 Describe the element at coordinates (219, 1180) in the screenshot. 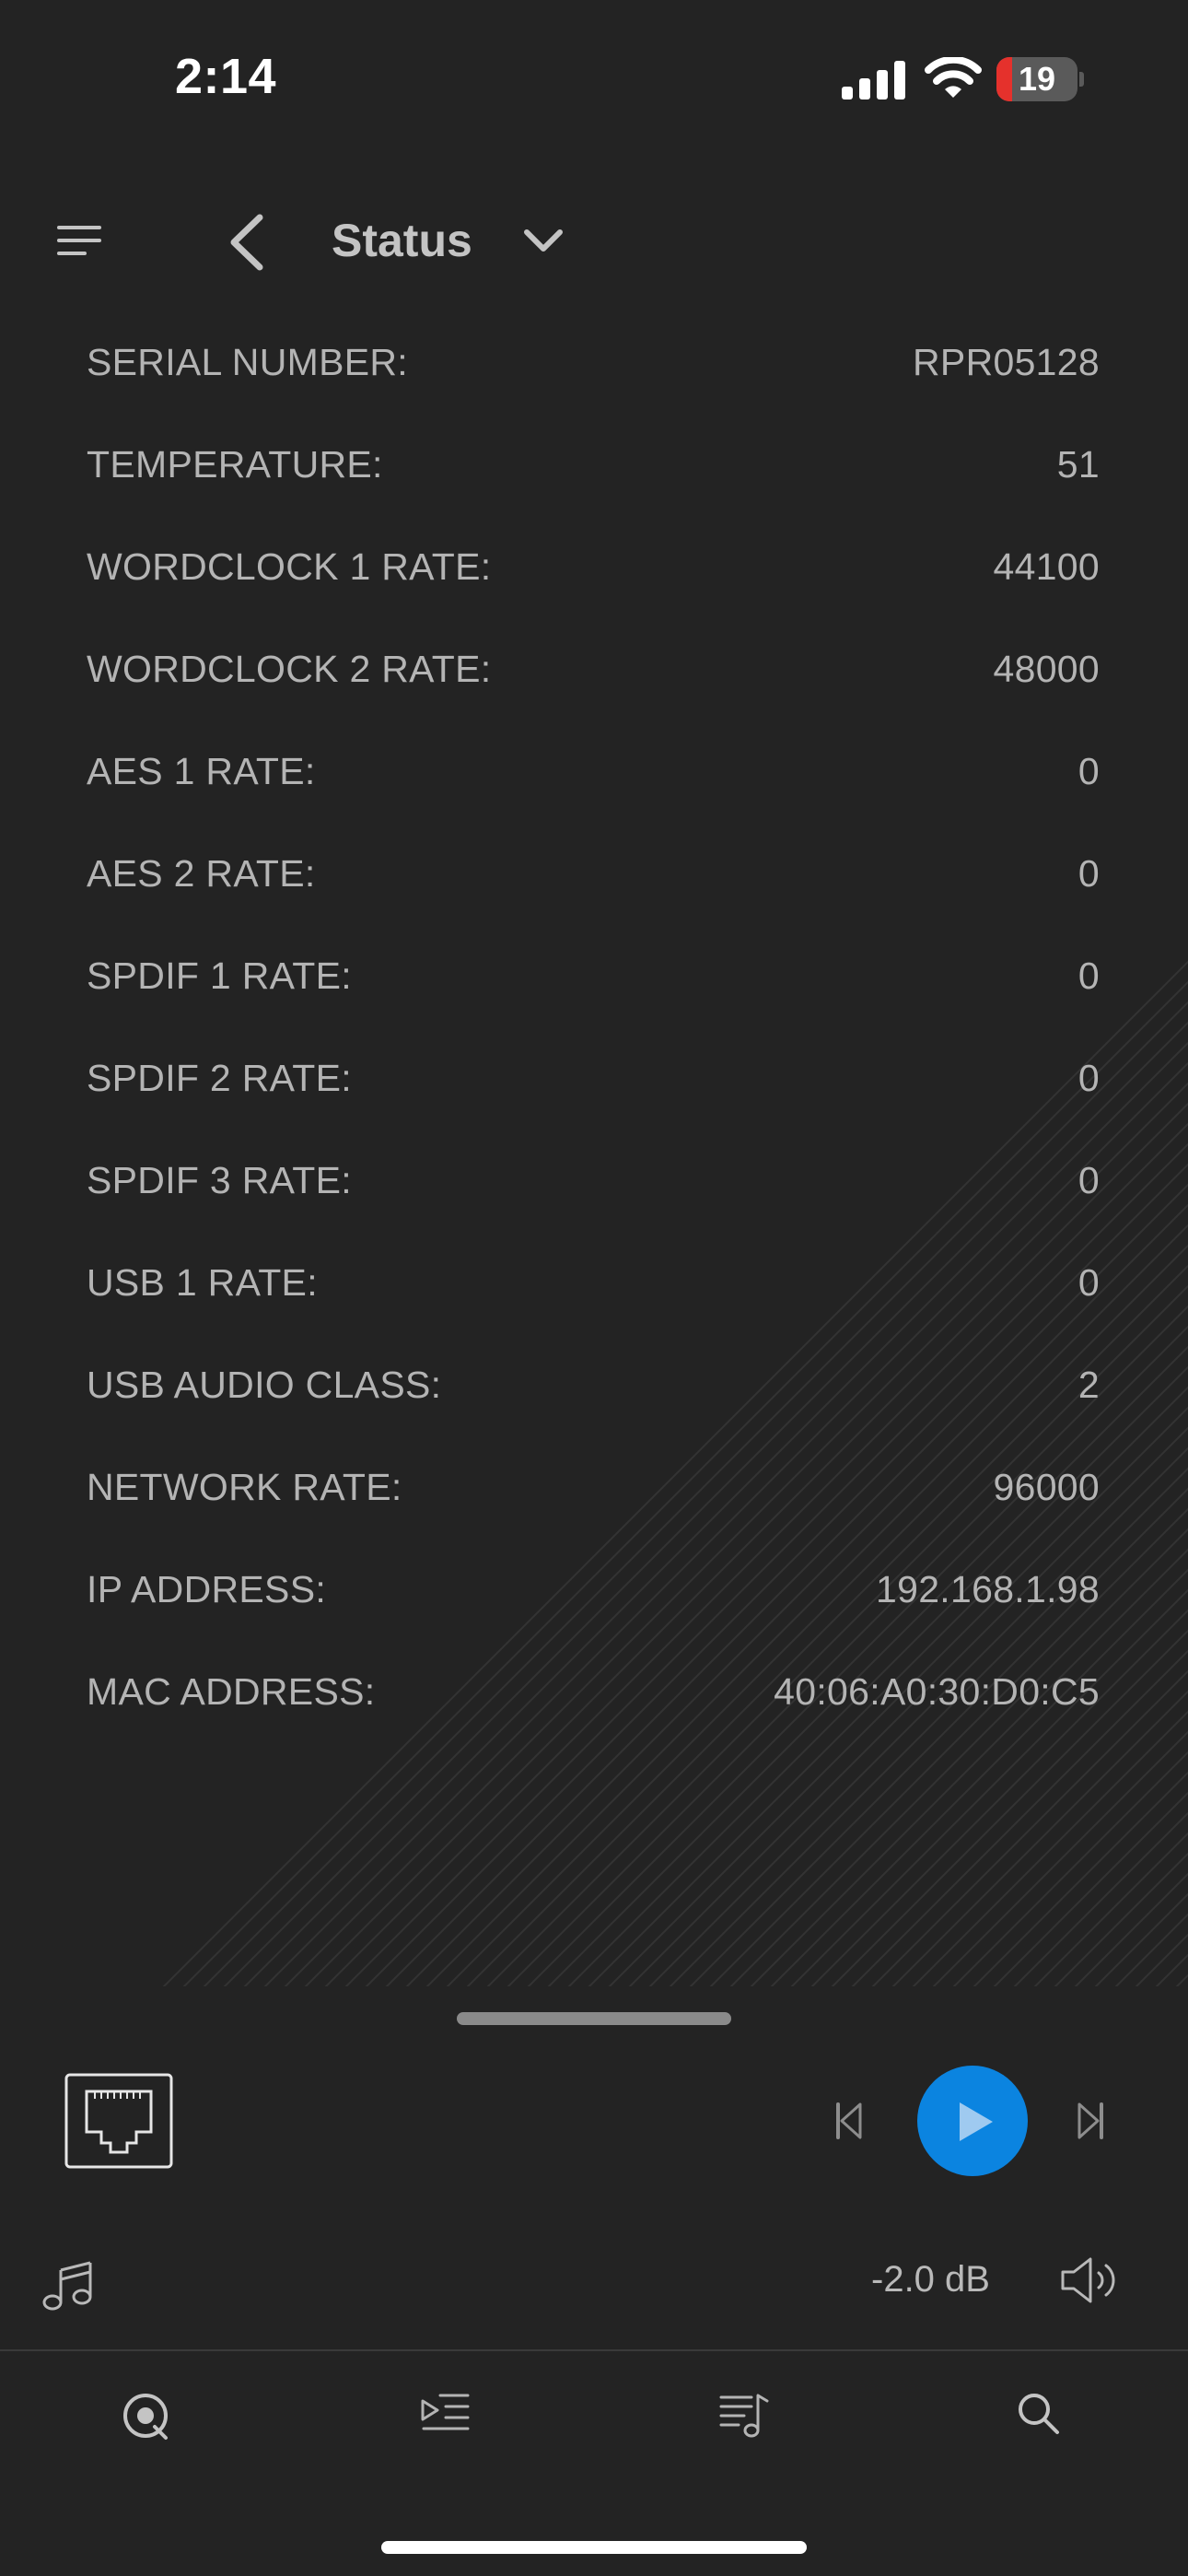

I see `status-row-label: SPDIF 3 RATE:` at that location.